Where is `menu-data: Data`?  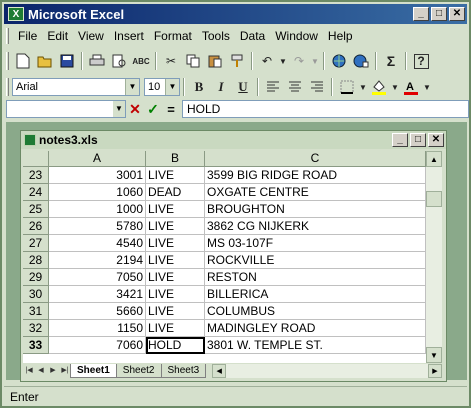 menu-data: Data is located at coordinates (252, 36).